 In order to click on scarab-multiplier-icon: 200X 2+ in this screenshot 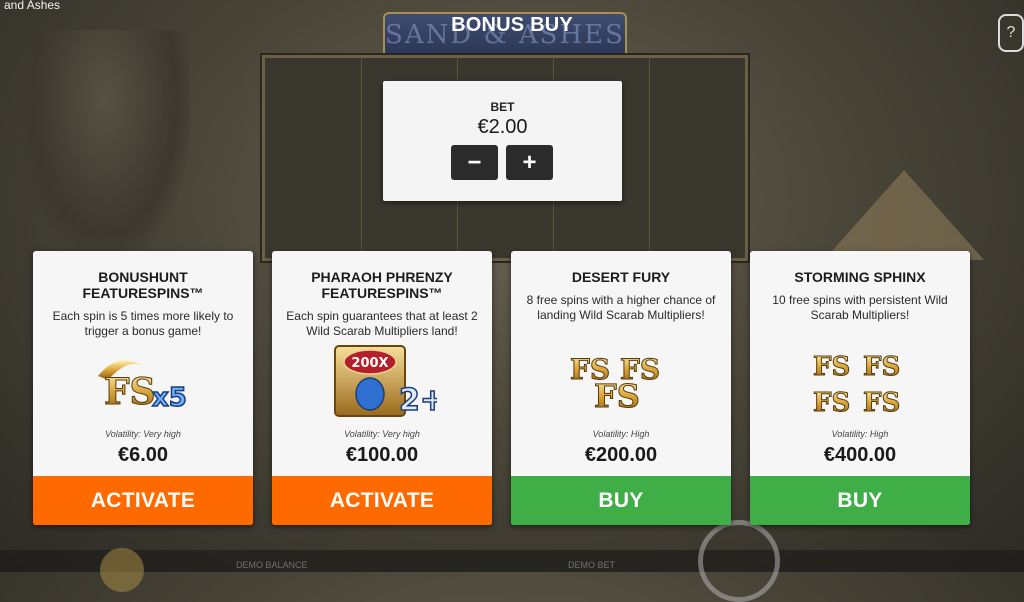, I will do `click(382, 380)`.